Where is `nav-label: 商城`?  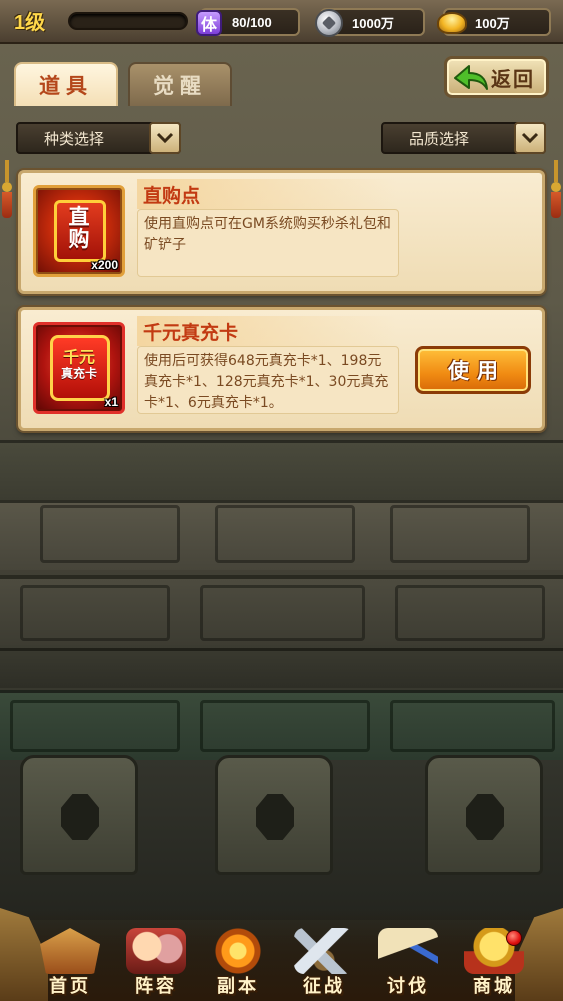
nav-label: 商城 is located at coordinates (494, 986).